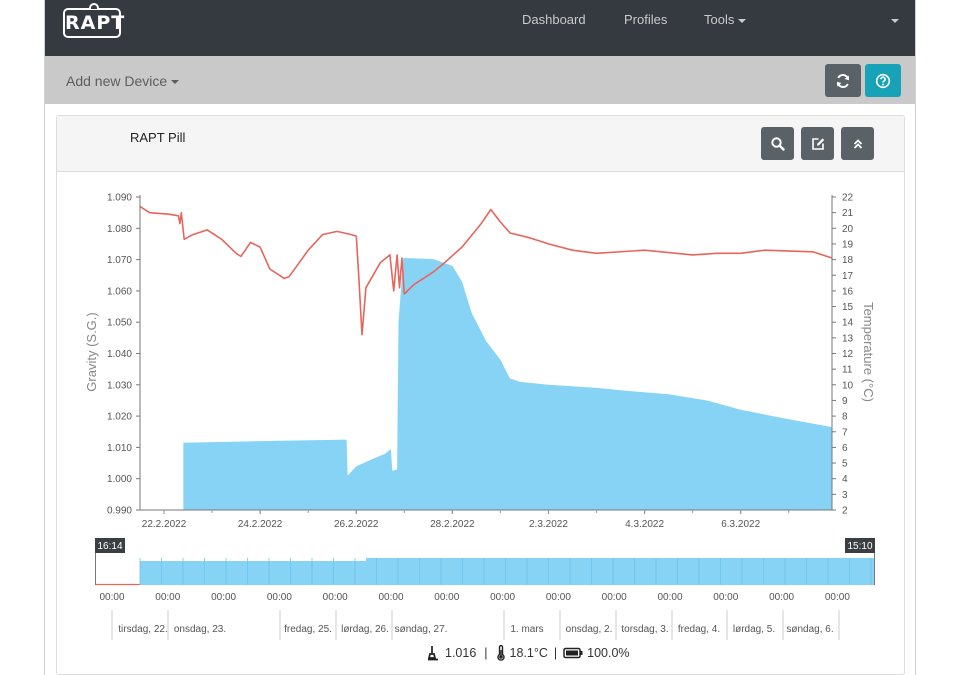  What do you see at coordinates (119, 291) in the screenshot?
I see `y-tick-label: 1.060` at bounding box center [119, 291].